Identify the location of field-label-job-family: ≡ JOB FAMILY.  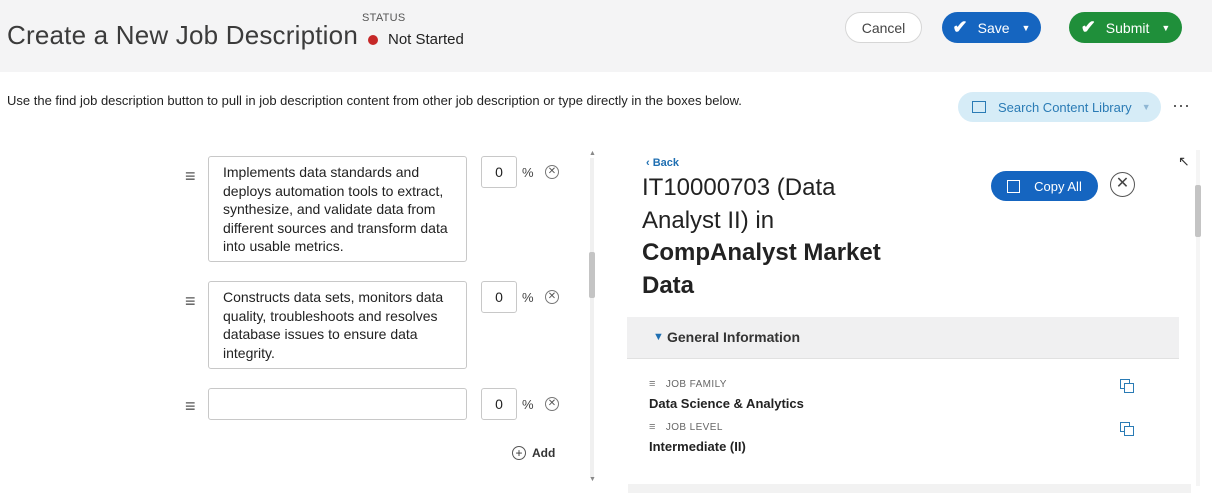
(688, 384).